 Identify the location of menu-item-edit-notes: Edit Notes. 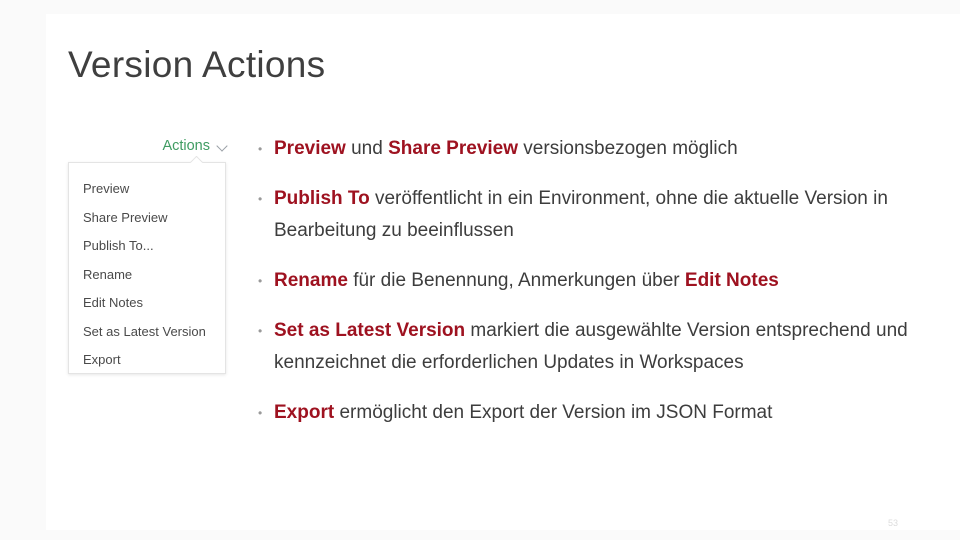
(147, 303).